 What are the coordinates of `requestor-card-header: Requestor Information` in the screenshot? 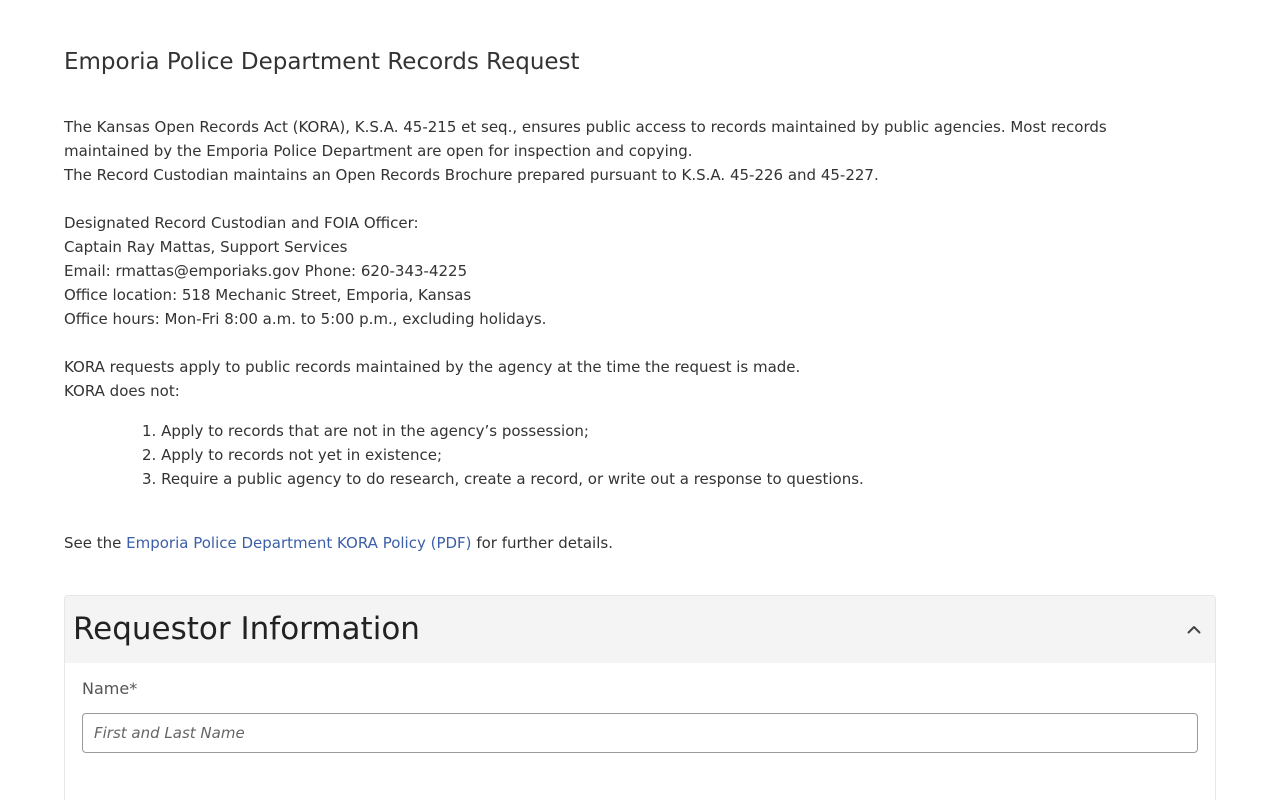 It's located at (640, 629).